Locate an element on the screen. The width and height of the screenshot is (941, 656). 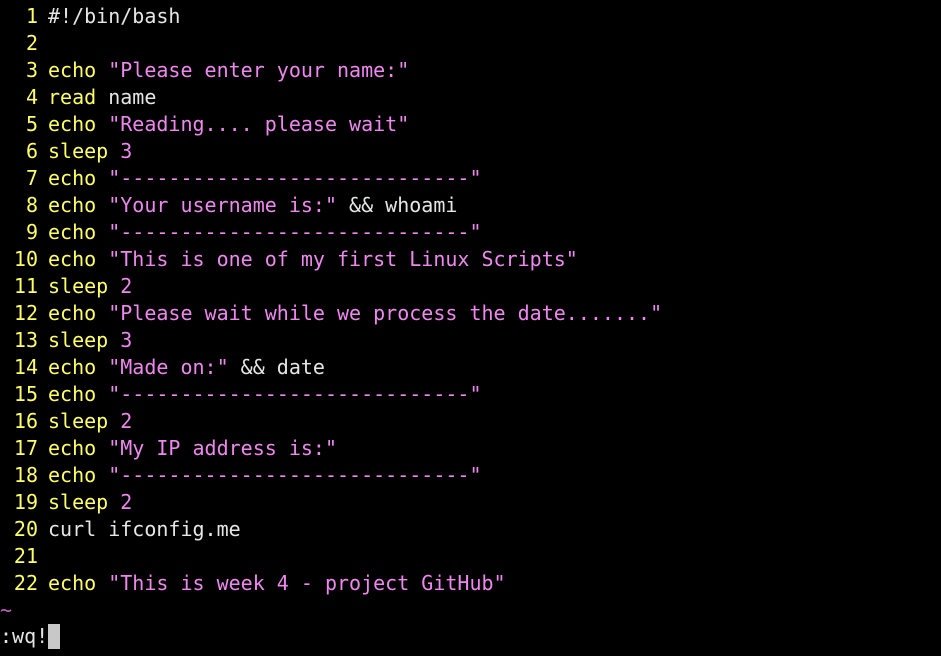
code-line: 4 read name is located at coordinates (470, 97).